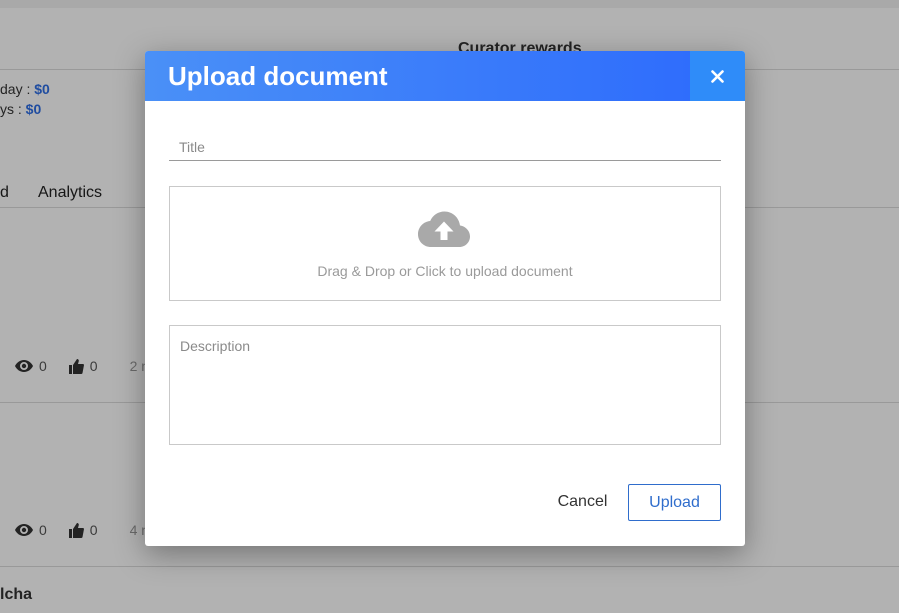 This screenshot has height=613, width=899. Describe the element at coordinates (445, 147) in the screenshot. I see `title-input` at that location.